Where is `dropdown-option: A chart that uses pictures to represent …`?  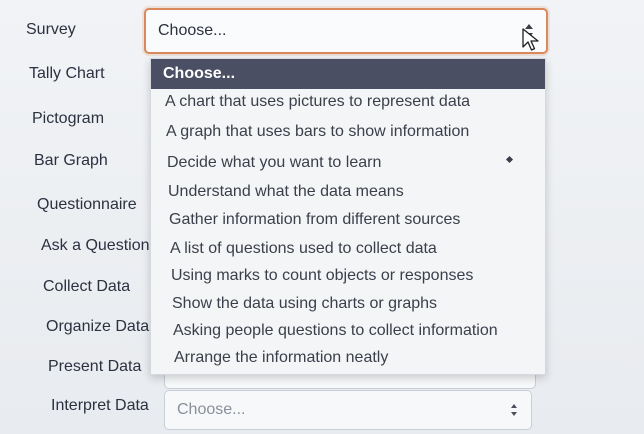
dropdown-option: A chart that uses pictures to represent … is located at coordinates (348, 102).